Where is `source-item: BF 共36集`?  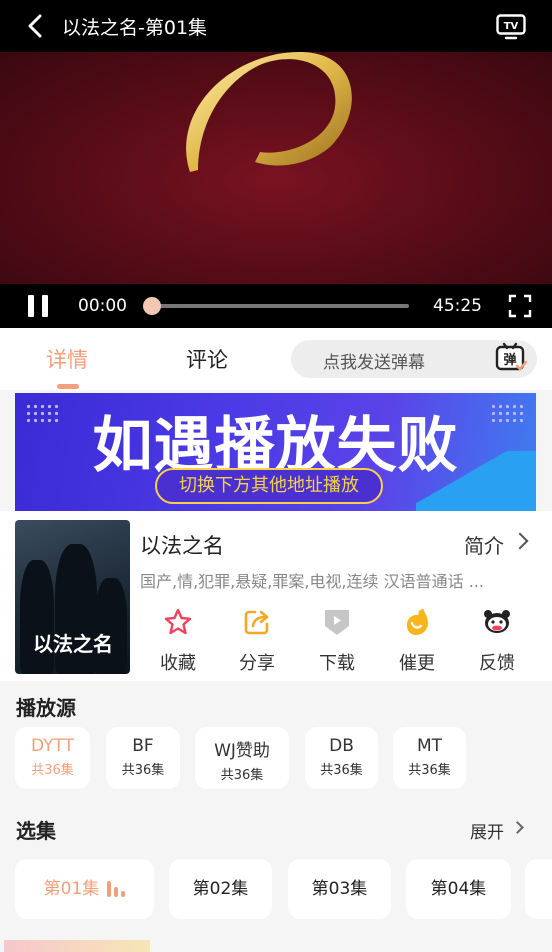 source-item: BF 共36集 is located at coordinates (143, 758).